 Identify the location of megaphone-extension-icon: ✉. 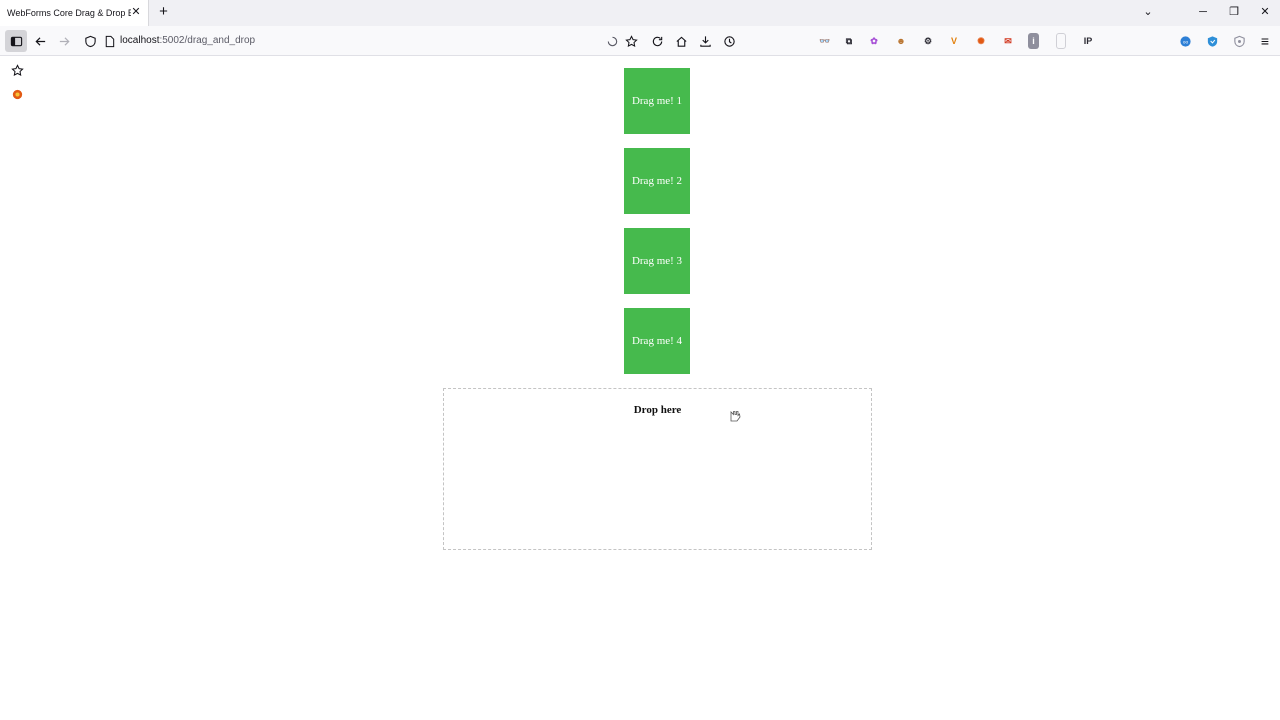
(1008, 41).